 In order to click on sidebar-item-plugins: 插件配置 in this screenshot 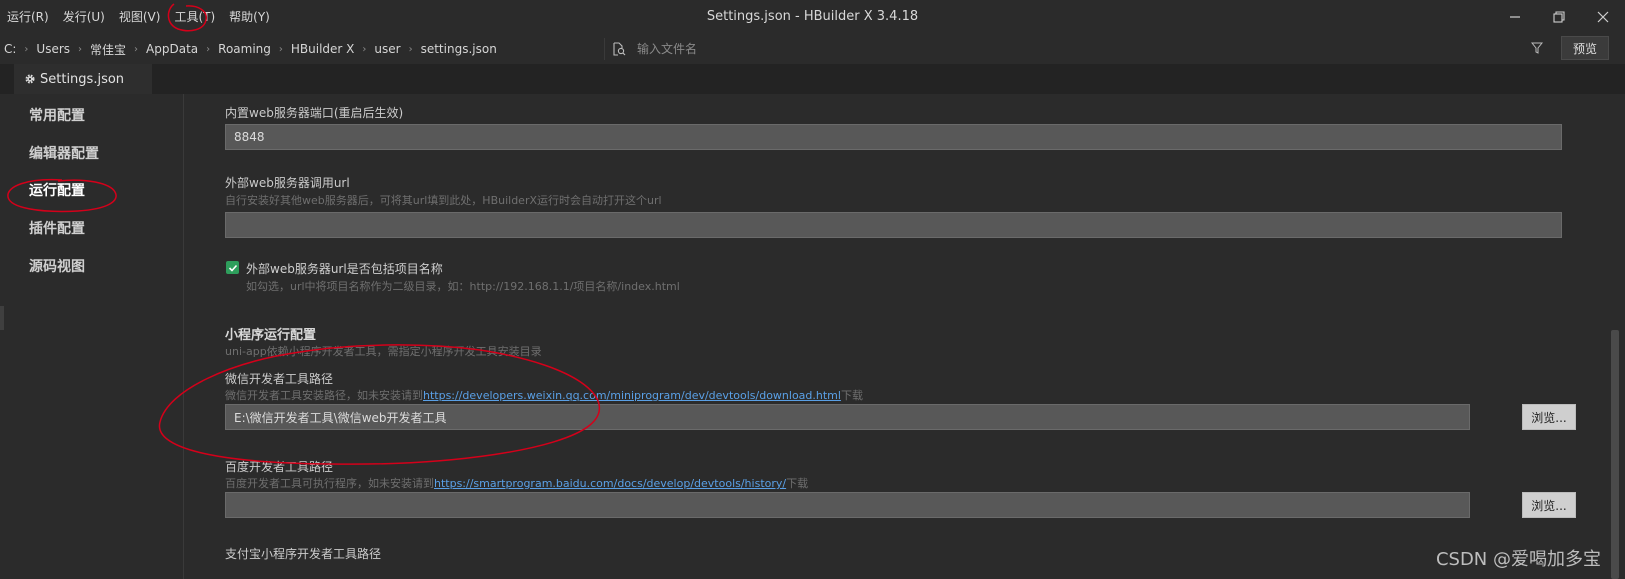, I will do `click(57, 228)`.